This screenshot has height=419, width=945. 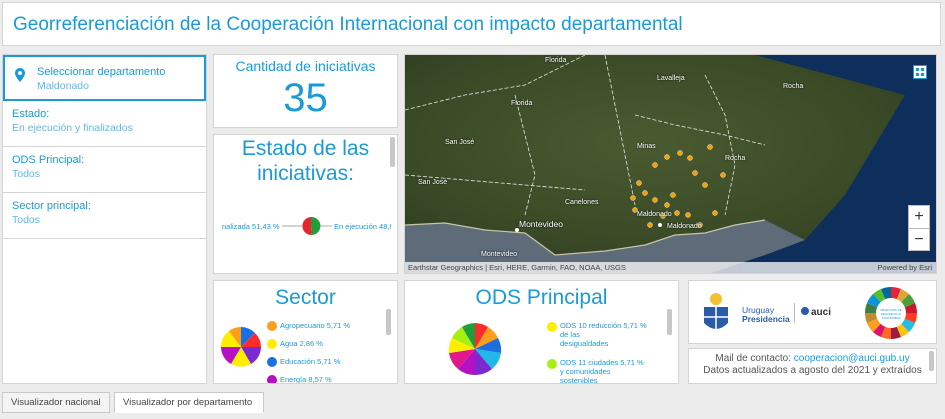 What do you see at coordinates (852, 358) in the screenshot?
I see `contact-email-link: cooperacion@auci.gub.uy` at bounding box center [852, 358].